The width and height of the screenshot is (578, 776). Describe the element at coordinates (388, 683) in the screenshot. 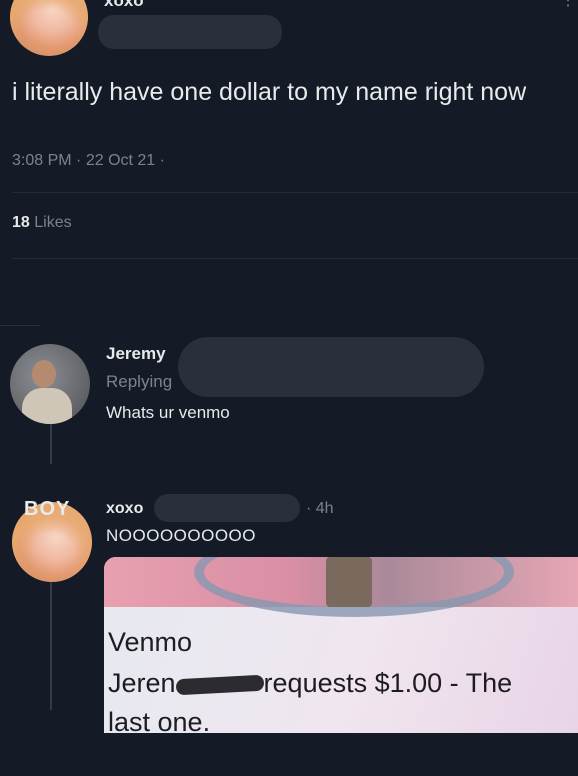

I see `request-amount-text: requests $1.00 - The` at that location.